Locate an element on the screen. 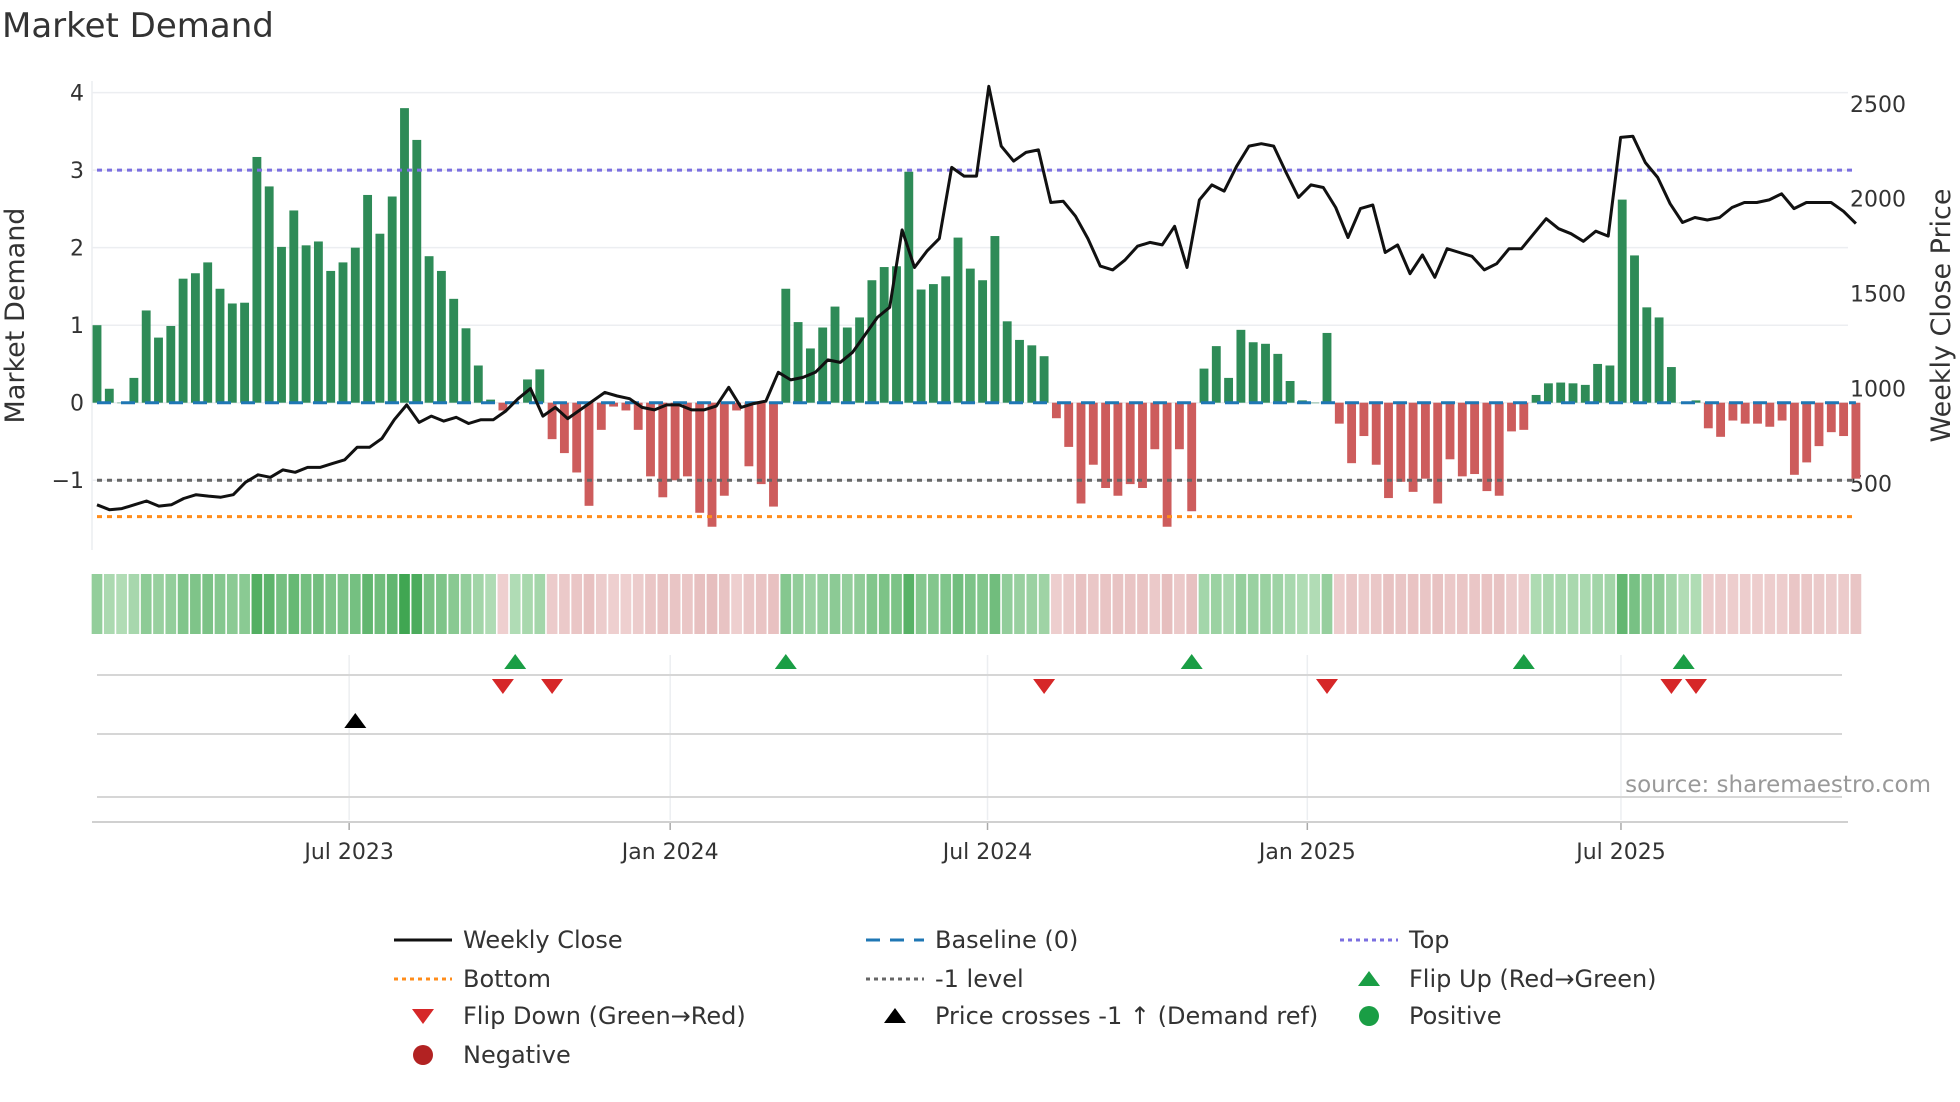 Image resolution: width=1960 pixels, height=1102 pixels. y2-axis-label: Weekly Close Price is located at coordinates (1941, 315).